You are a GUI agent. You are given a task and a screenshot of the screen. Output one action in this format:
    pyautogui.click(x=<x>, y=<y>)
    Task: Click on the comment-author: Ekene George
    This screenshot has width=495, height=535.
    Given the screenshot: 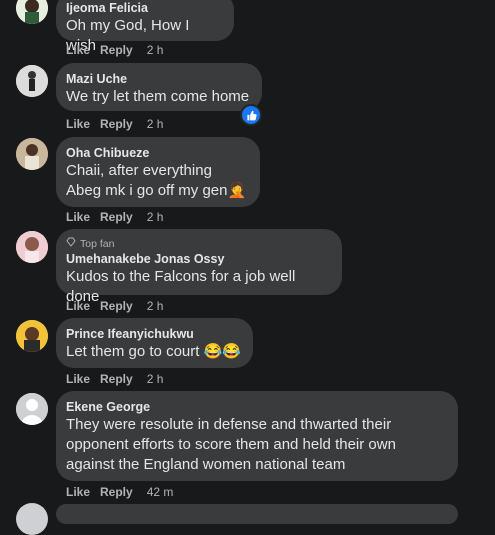 What is the action you would take?
    pyautogui.click(x=256, y=407)
    